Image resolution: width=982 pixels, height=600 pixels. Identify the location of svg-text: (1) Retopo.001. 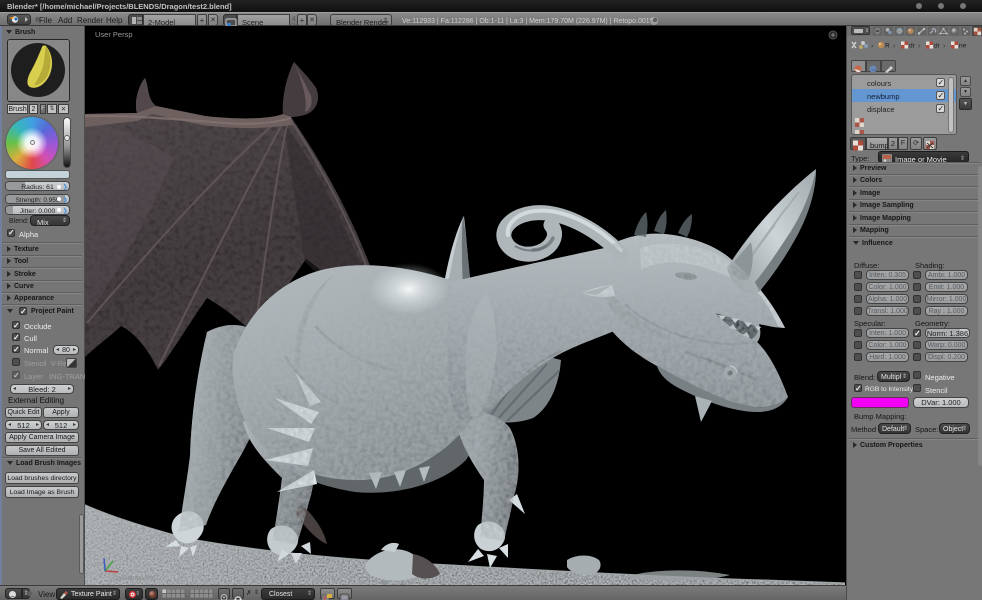
(135, 578).